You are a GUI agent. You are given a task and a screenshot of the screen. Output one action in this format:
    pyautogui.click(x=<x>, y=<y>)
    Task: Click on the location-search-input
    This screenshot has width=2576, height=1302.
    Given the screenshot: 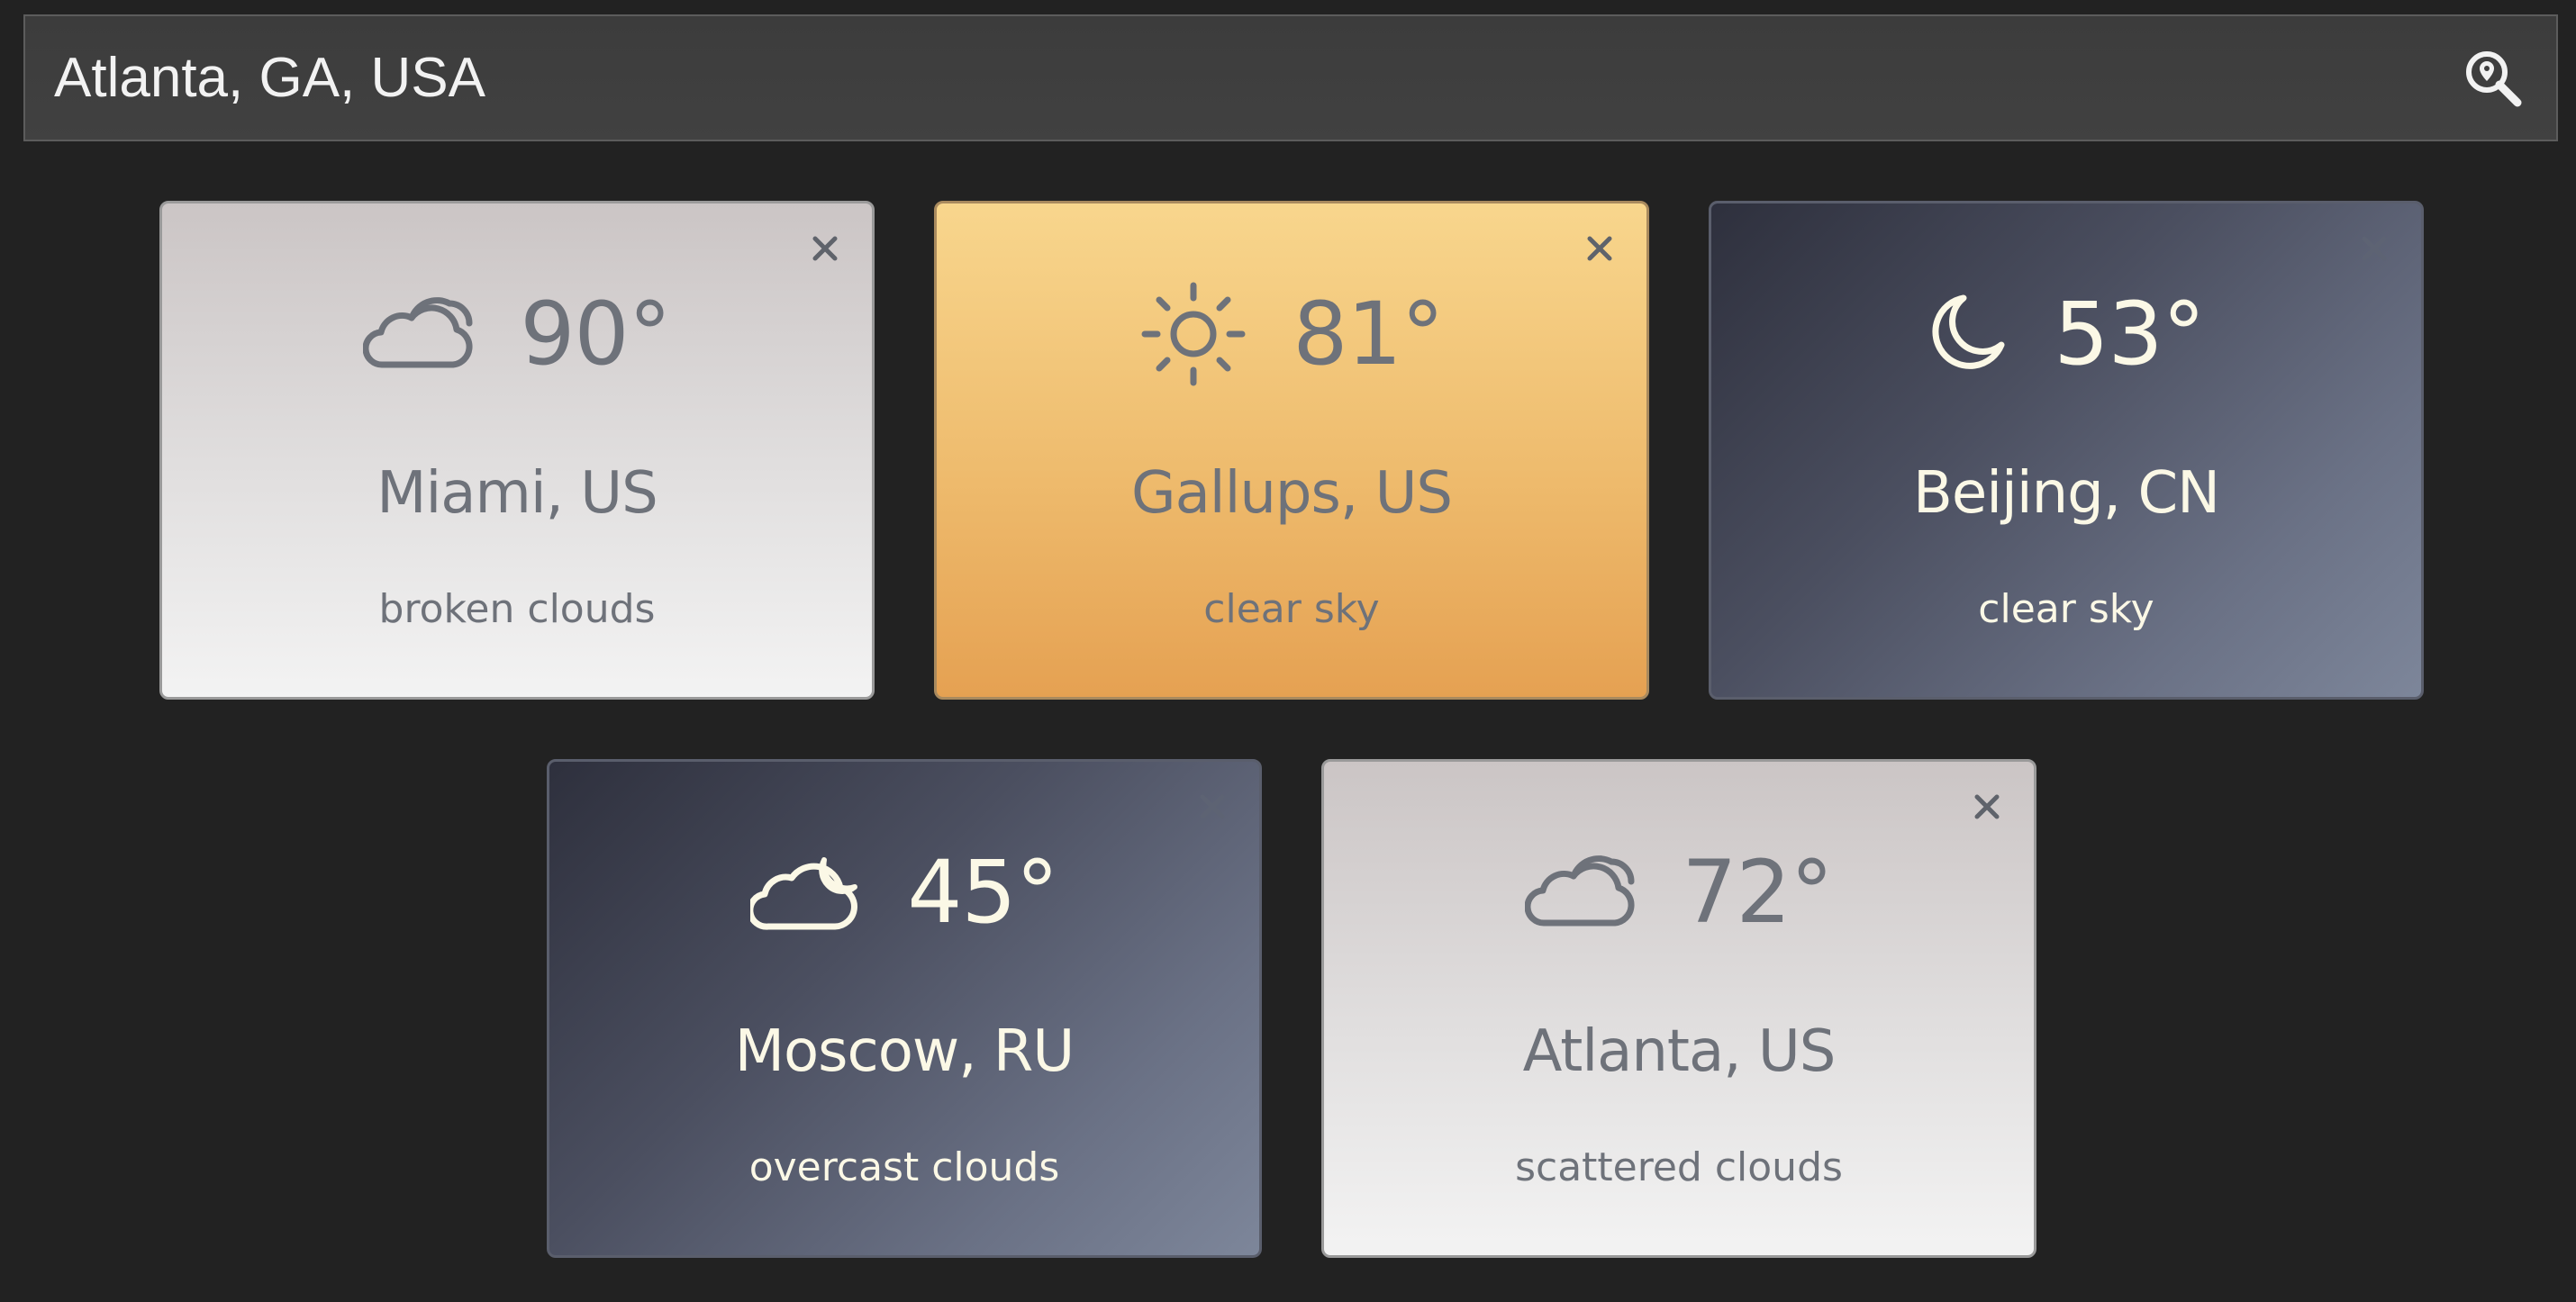 What is the action you would take?
    pyautogui.click(x=1227, y=78)
    